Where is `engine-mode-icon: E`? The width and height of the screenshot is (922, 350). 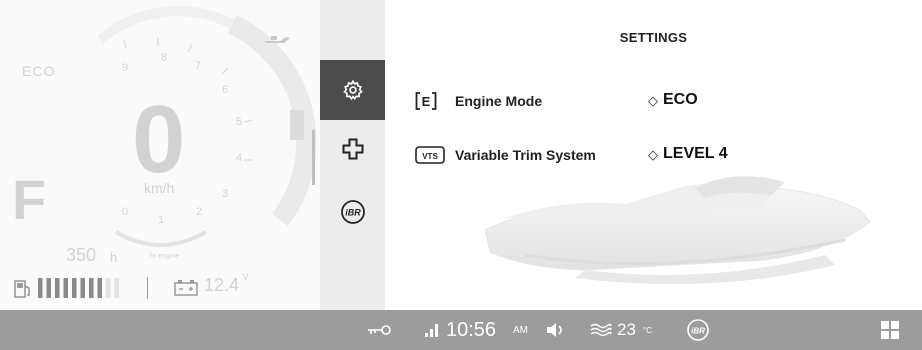
engine-mode-icon: E is located at coordinates (426, 101).